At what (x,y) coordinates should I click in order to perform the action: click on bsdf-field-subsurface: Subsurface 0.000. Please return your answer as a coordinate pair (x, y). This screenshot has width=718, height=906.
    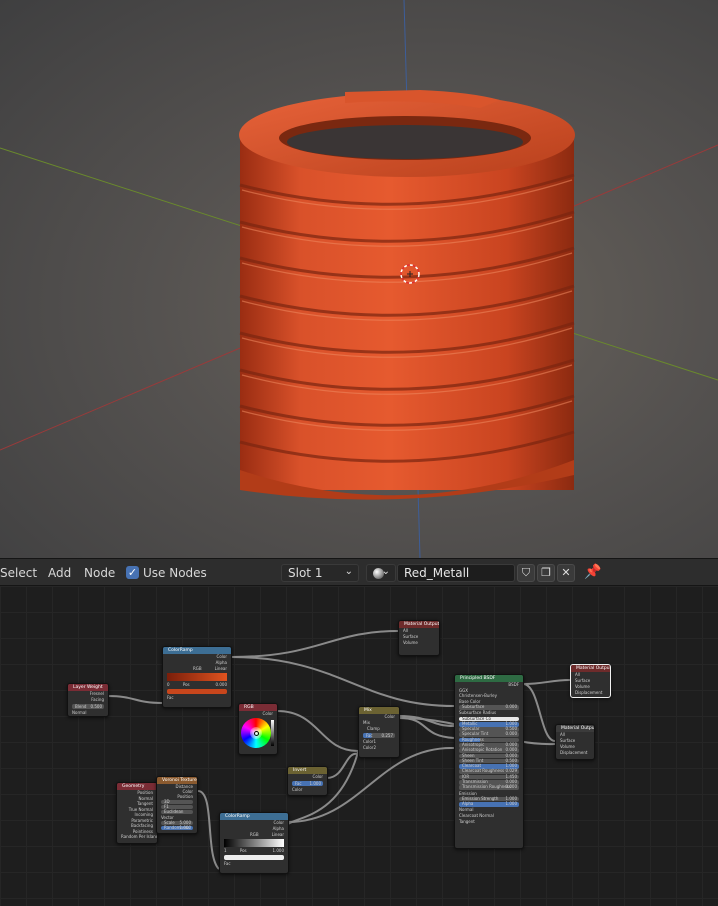
    Looking at the image, I should click on (489, 707).